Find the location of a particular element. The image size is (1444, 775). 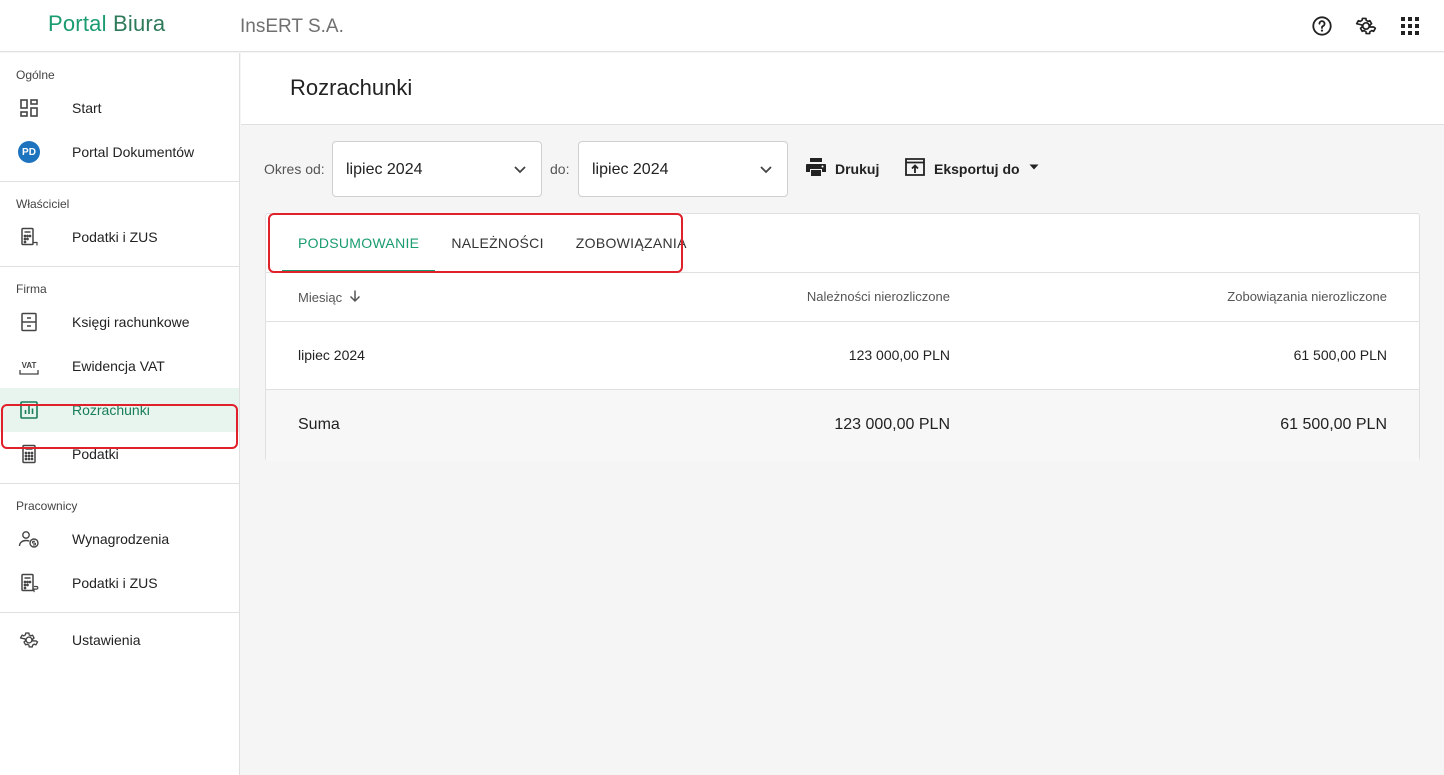

sidebar-item-podatki-zus-wlasciciel: Podatki i ZUS is located at coordinates (119, 237).